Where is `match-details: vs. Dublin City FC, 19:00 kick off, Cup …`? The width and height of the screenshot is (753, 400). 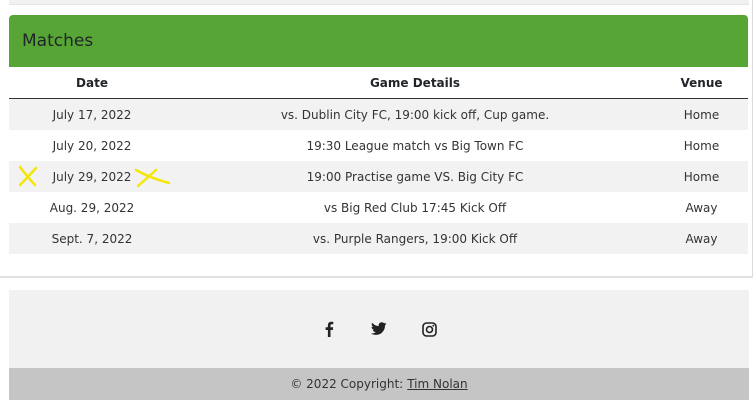
match-details: vs. Dublin City FC, 19:00 kick off, Cup … is located at coordinates (415, 114).